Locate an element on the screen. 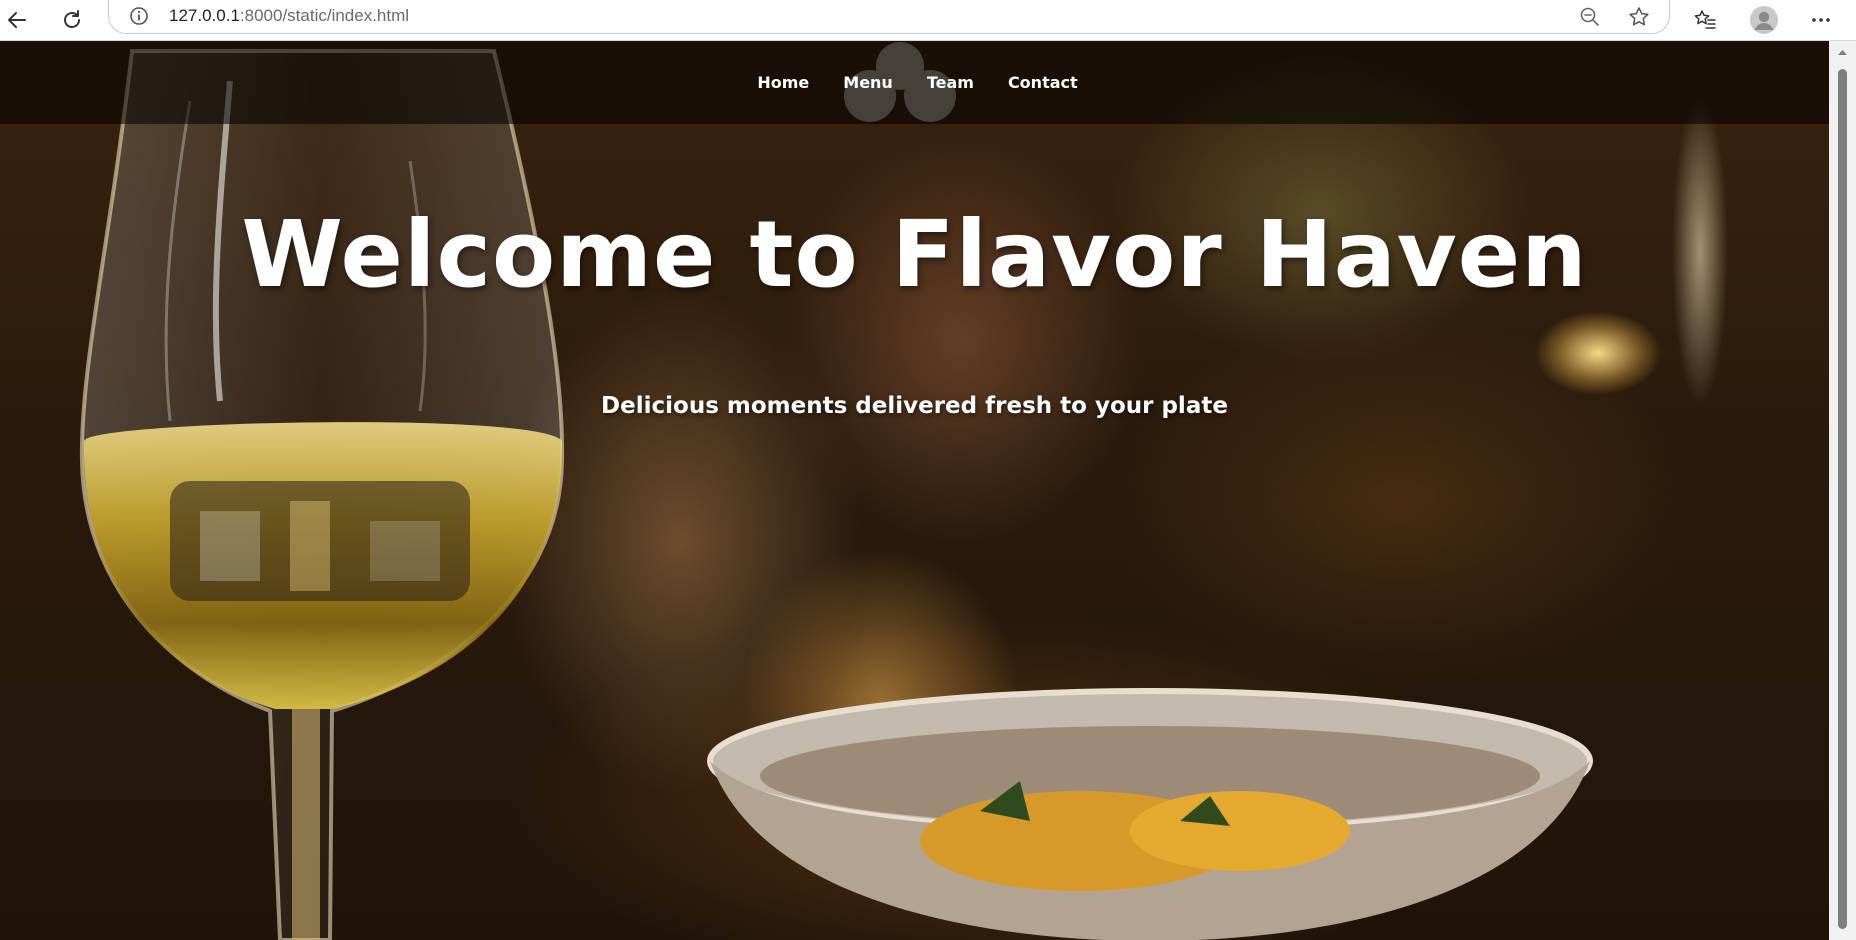 The height and width of the screenshot is (940, 1856). browser-toolbar: 127.0.0.1:8000/static/index.html is located at coordinates (928, 20).